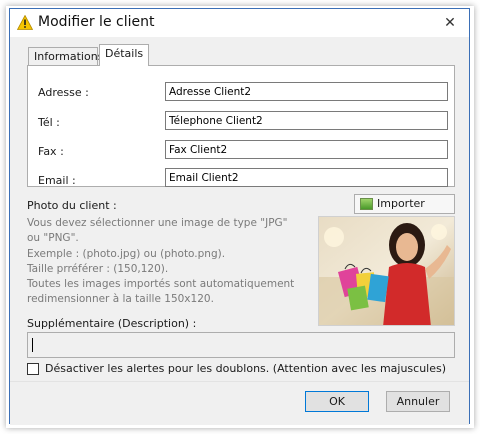 This screenshot has height=434, width=480. What do you see at coordinates (57, 180) in the screenshot?
I see `email-label: Email :` at bounding box center [57, 180].